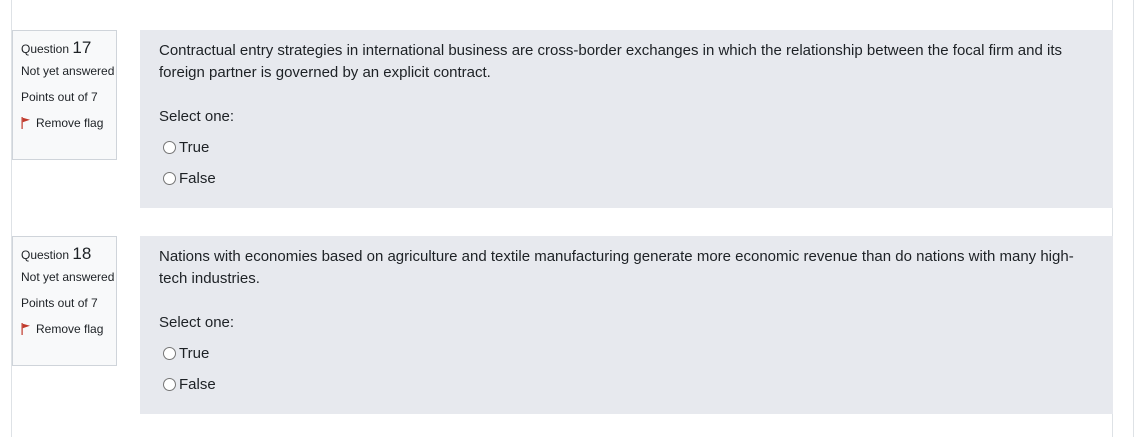 The image size is (1137, 437). I want to click on question-number: Question 18, so click(68, 254).